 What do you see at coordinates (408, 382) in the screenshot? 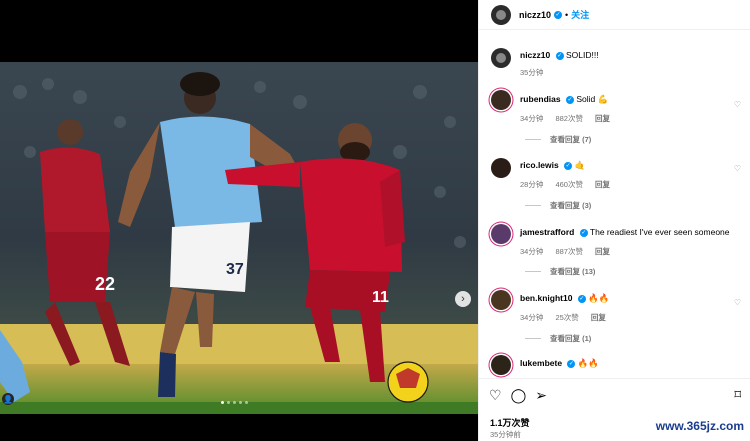
I see `football` at bounding box center [408, 382].